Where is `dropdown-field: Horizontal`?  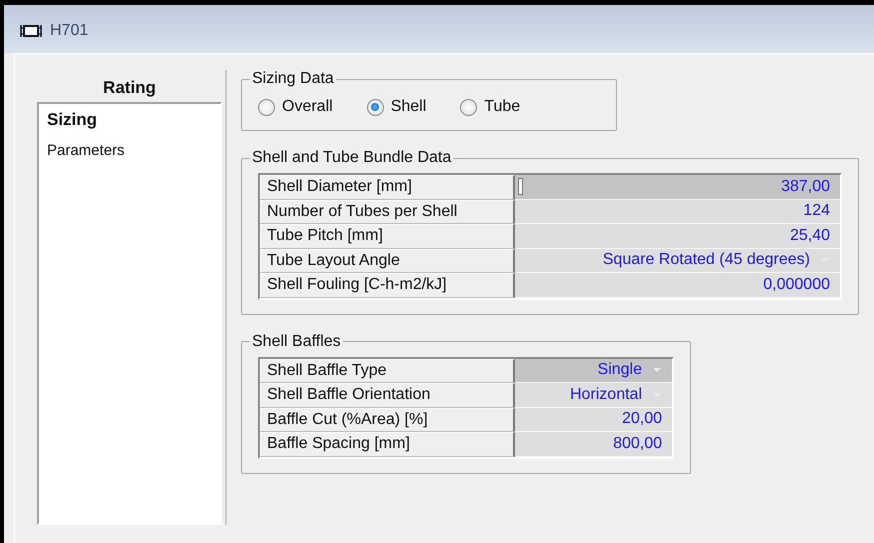
dropdown-field: Horizontal is located at coordinates (593, 395).